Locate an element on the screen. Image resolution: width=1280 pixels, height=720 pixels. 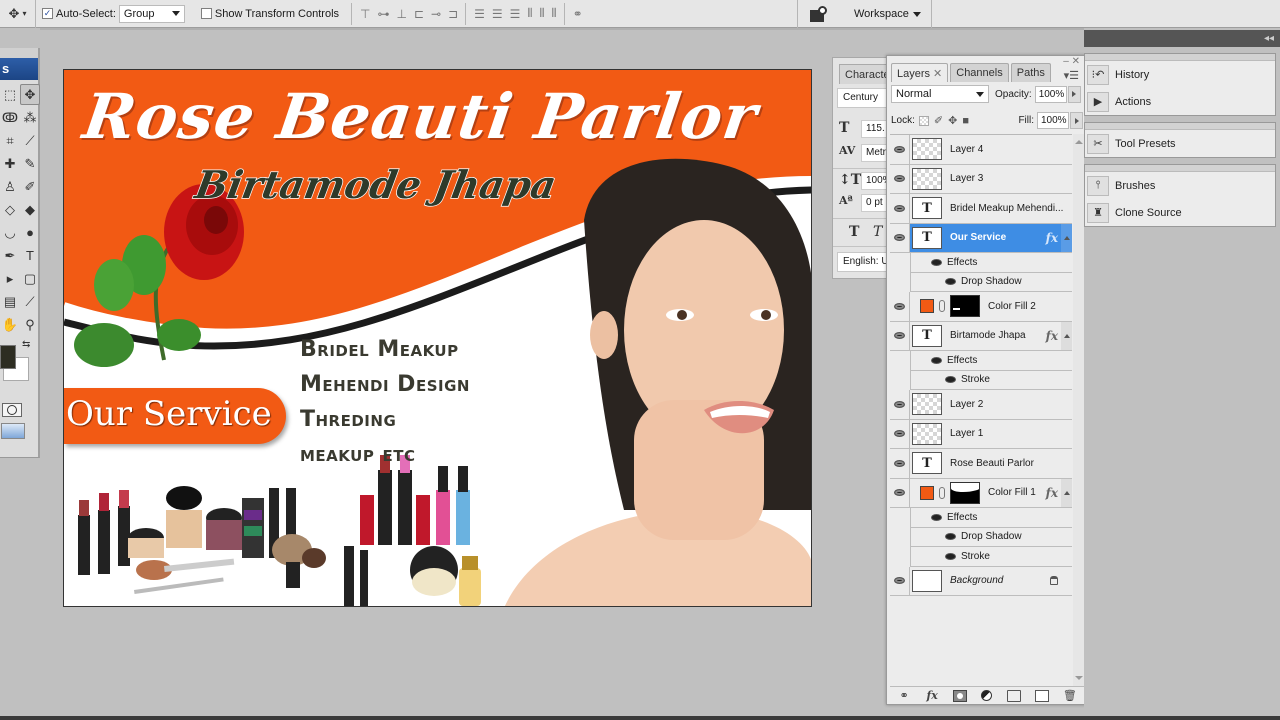
new-group-icon is located at coordinates (1013, 695).